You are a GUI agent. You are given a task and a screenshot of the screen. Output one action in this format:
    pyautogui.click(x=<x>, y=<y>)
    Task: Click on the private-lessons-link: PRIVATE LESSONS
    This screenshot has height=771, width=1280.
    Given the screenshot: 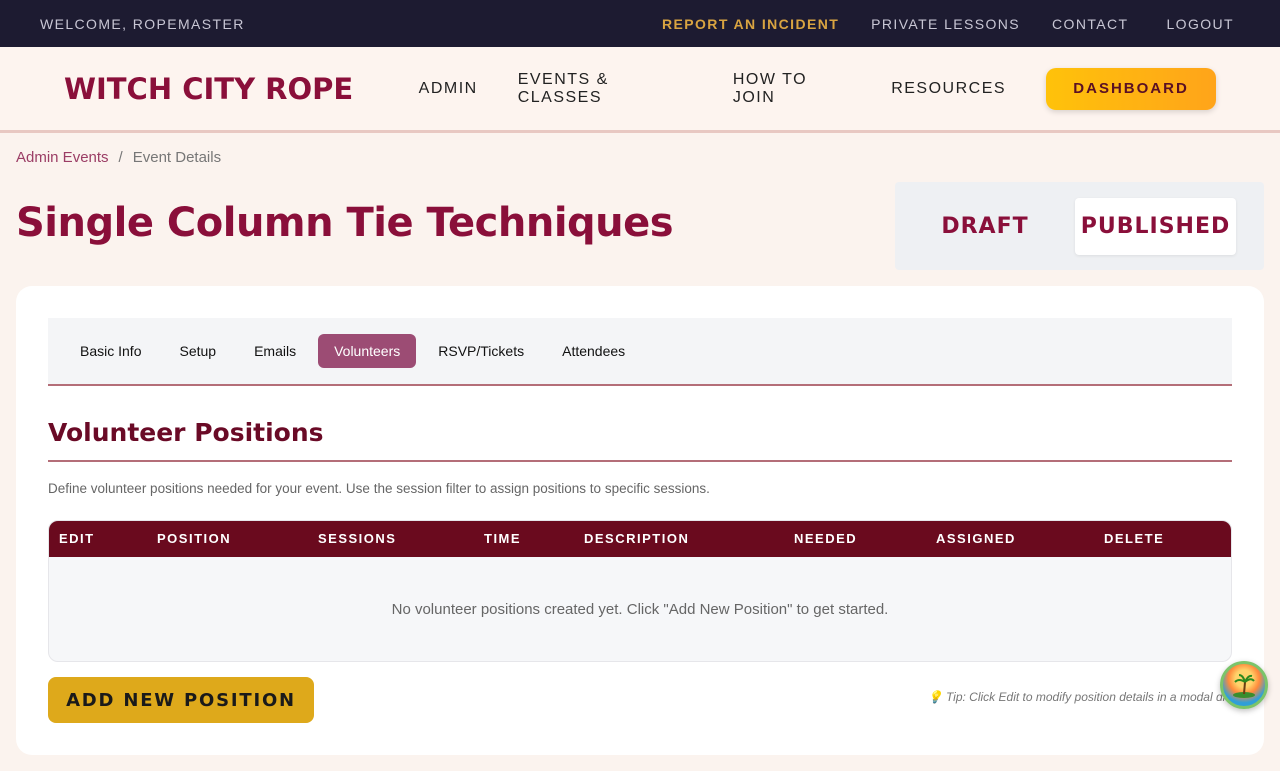 What is the action you would take?
    pyautogui.click(x=945, y=24)
    